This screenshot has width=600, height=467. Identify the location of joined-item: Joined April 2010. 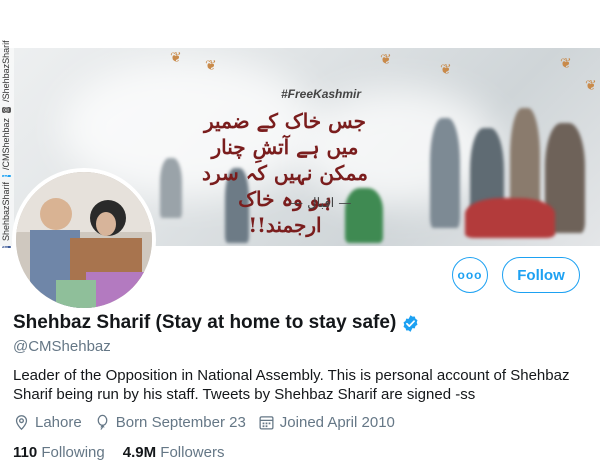
(326, 422).